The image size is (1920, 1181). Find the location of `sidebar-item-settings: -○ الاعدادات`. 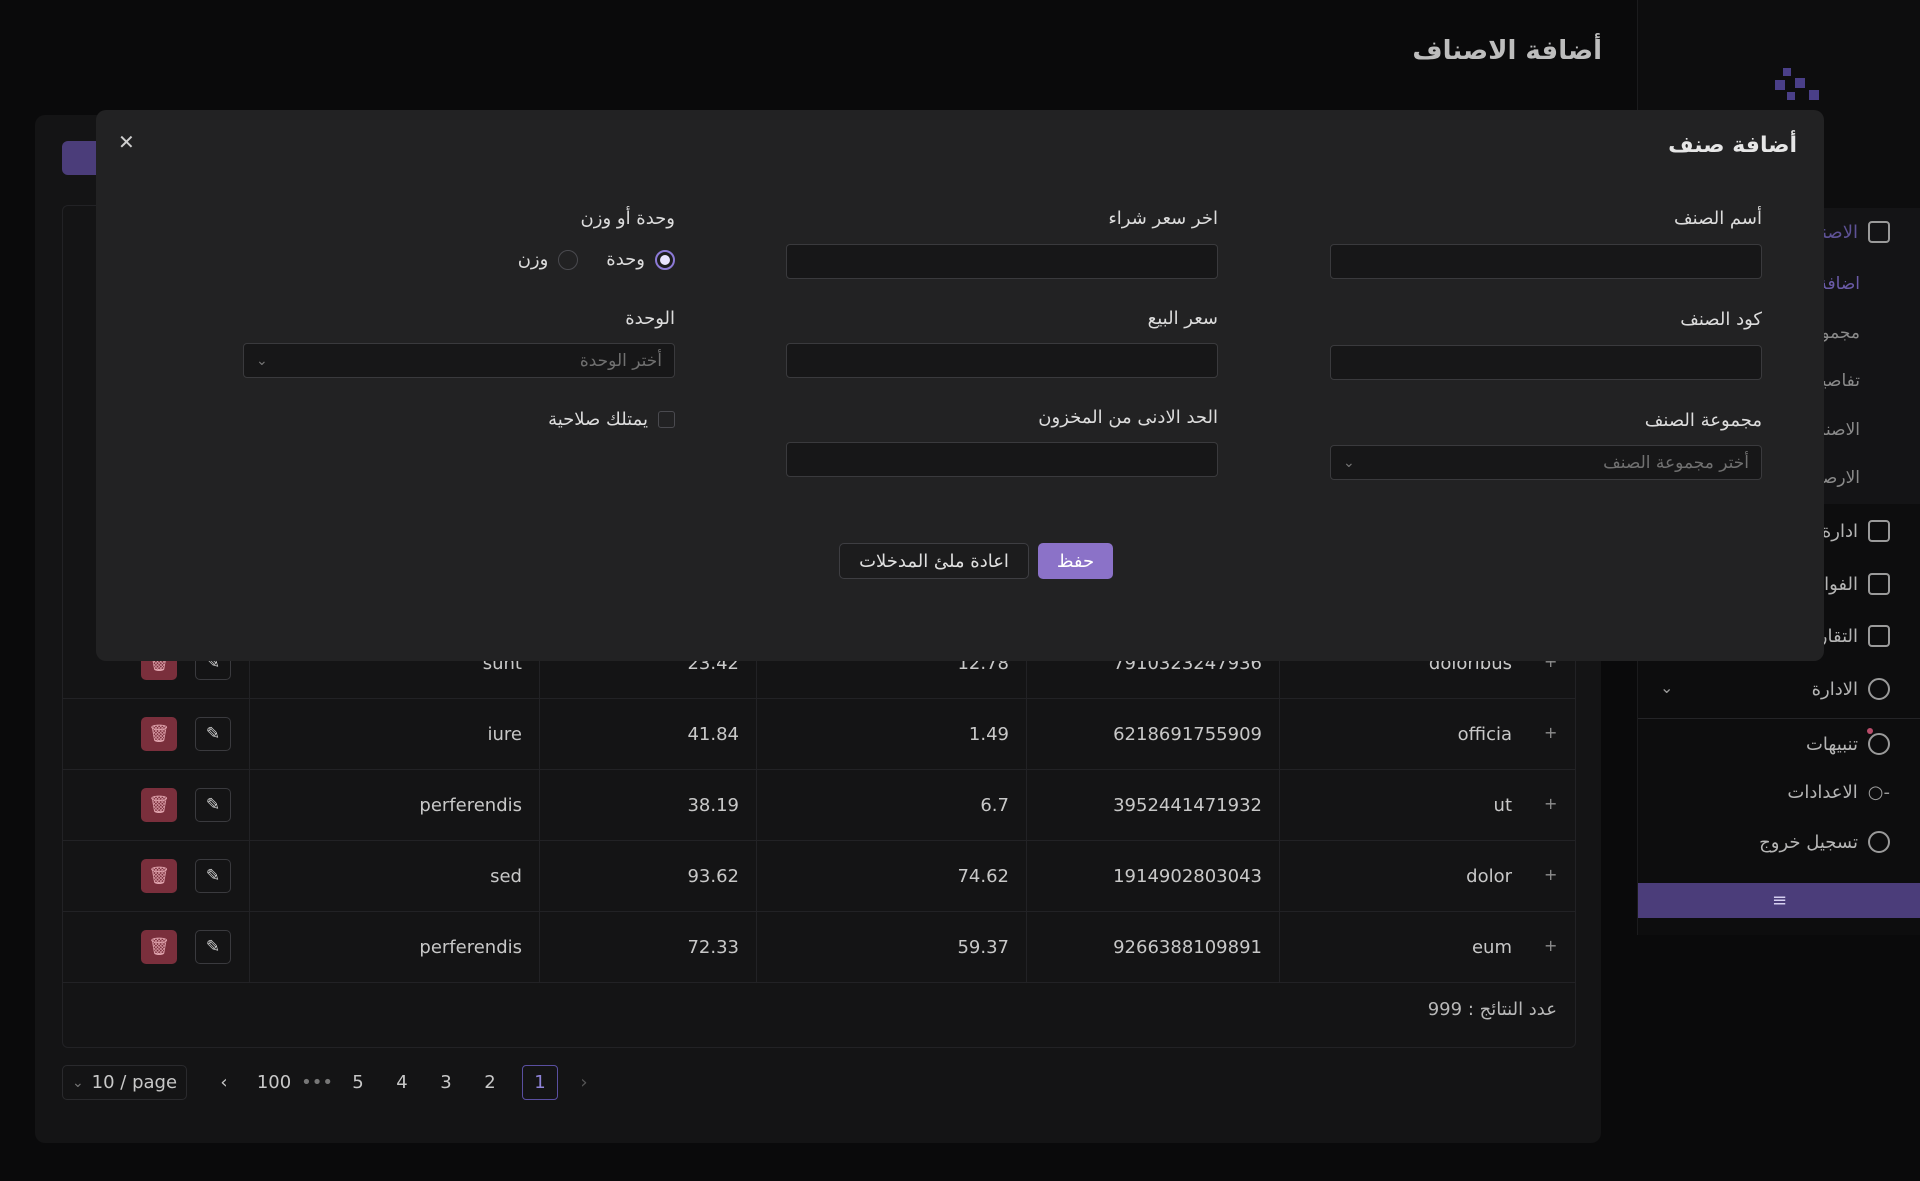

sidebar-item-settings: -○ الاعدادات is located at coordinates (1838, 792).